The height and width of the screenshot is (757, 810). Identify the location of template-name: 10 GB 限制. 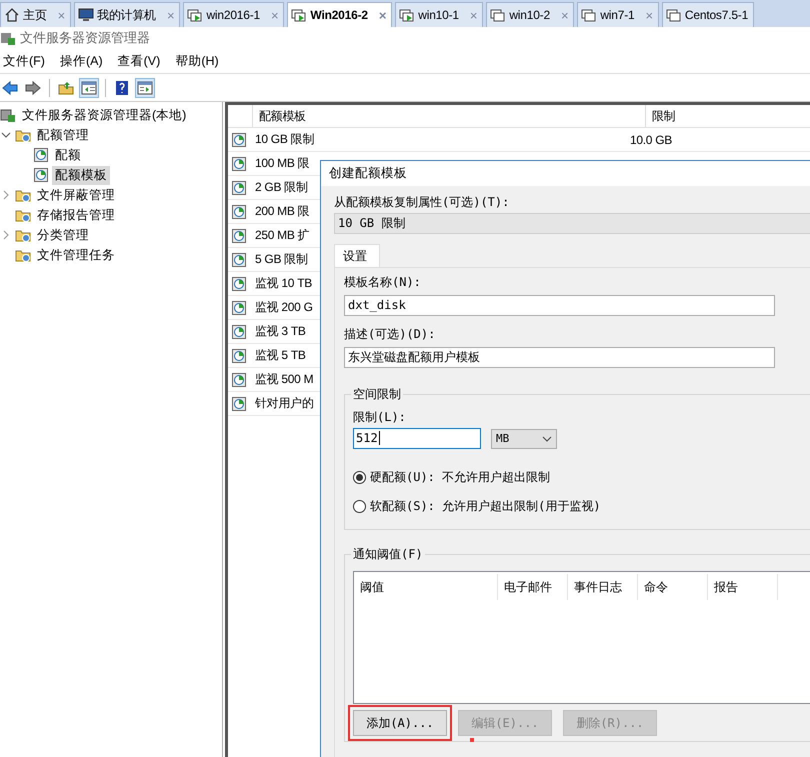
(284, 139).